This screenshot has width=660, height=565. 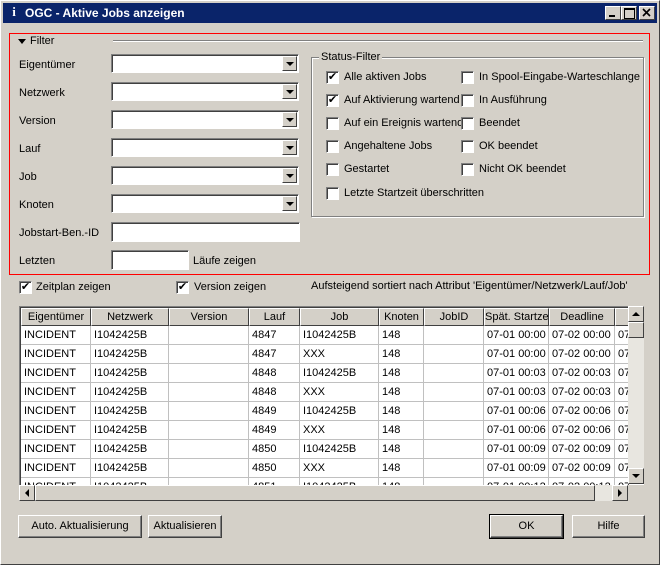 I want to click on show-schedule-checkbox: ✔, so click(x=25, y=287).